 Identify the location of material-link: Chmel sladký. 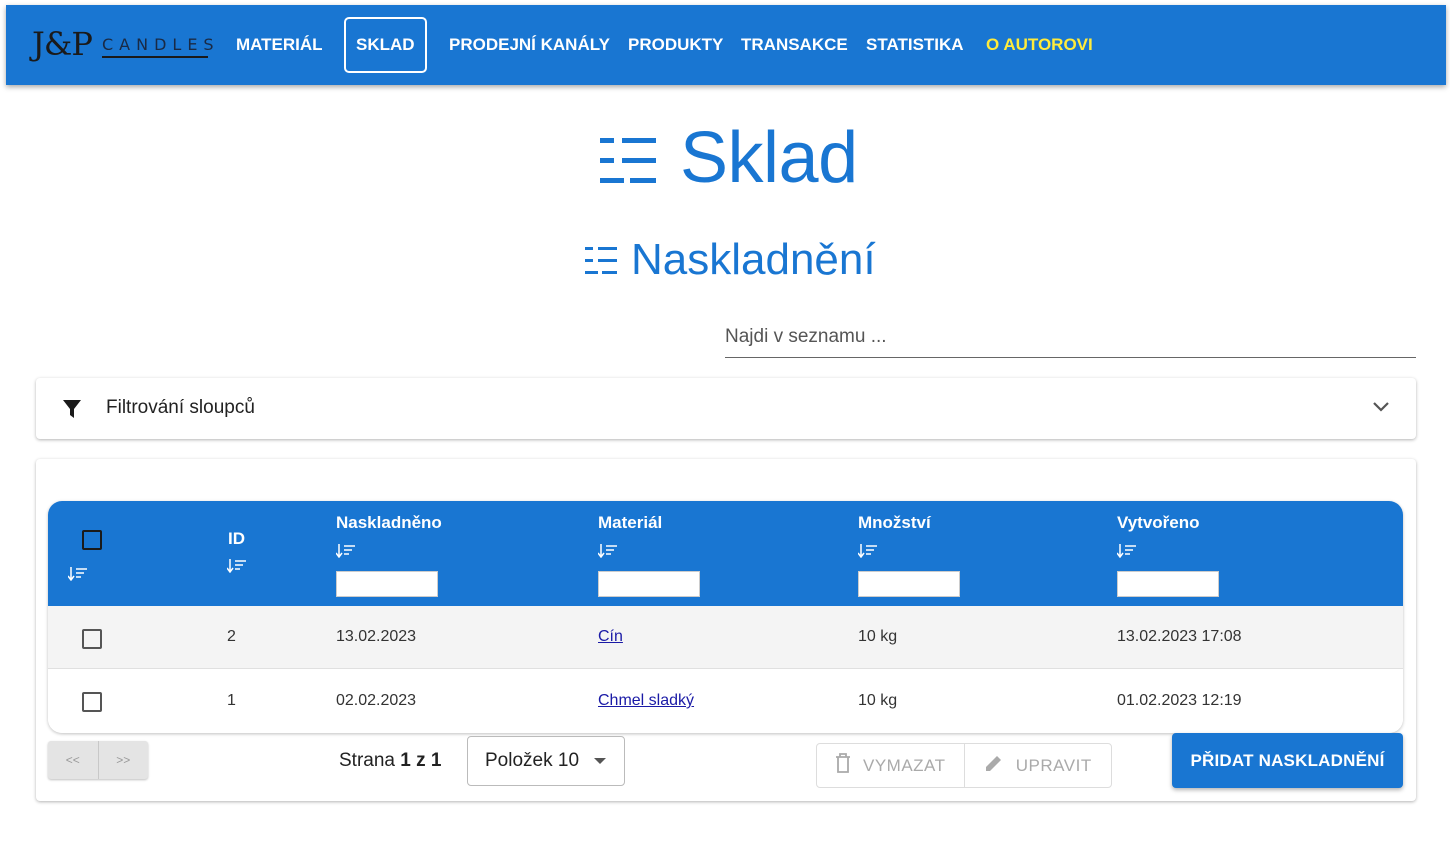
(646, 700).